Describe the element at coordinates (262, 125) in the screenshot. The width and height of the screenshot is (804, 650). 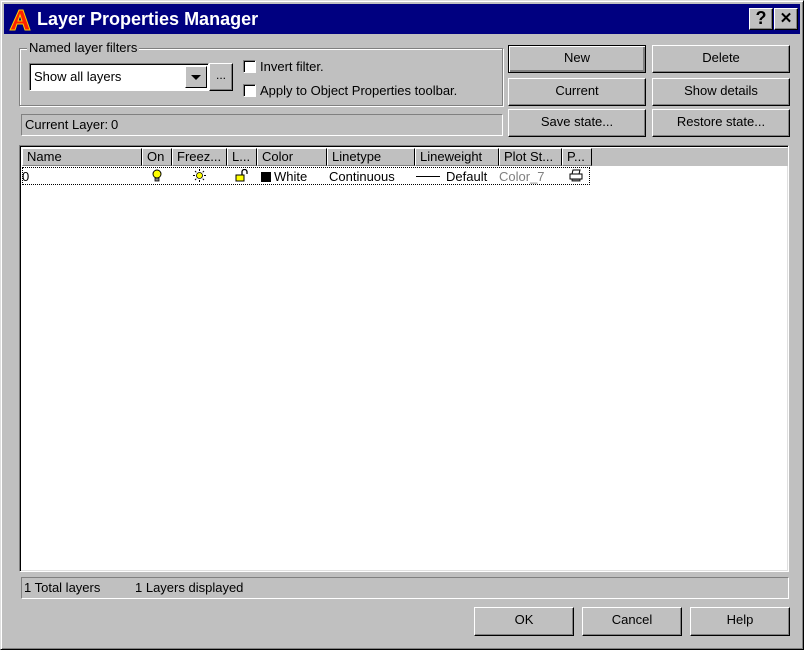
I see `current-layer-field: Current Layer: 0` at that location.